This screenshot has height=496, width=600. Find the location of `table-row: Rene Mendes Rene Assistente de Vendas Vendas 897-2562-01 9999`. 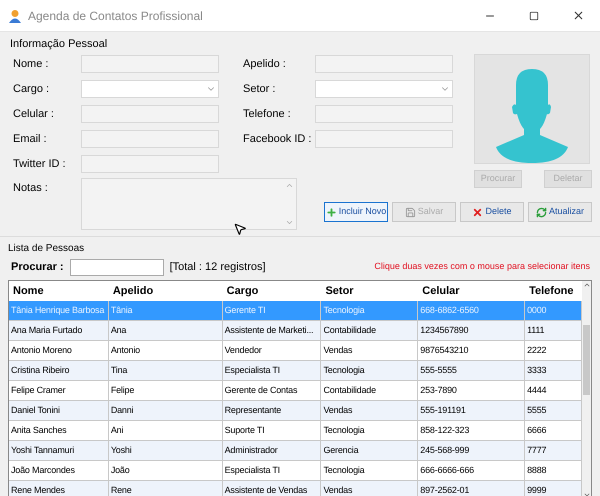

table-row: Rene Mendes Rene Assistente de Vendas Vendas 897-2562-01 9999 is located at coordinates (295, 488).